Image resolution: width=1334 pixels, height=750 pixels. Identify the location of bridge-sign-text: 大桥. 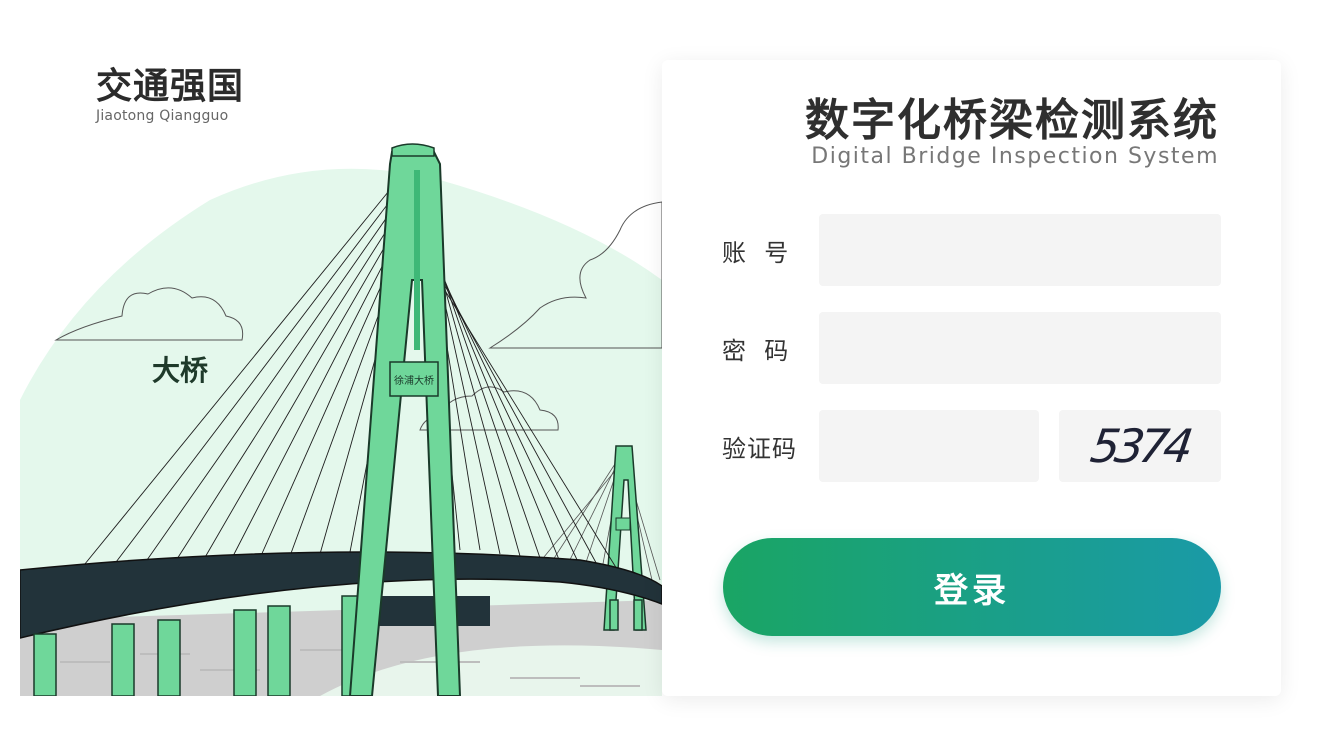
(180, 370).